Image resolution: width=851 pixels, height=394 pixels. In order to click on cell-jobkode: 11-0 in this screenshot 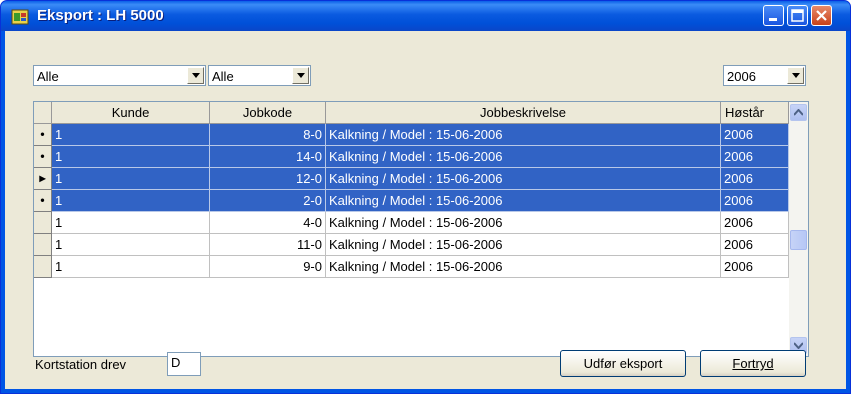, I will do `click(268, 245)`.